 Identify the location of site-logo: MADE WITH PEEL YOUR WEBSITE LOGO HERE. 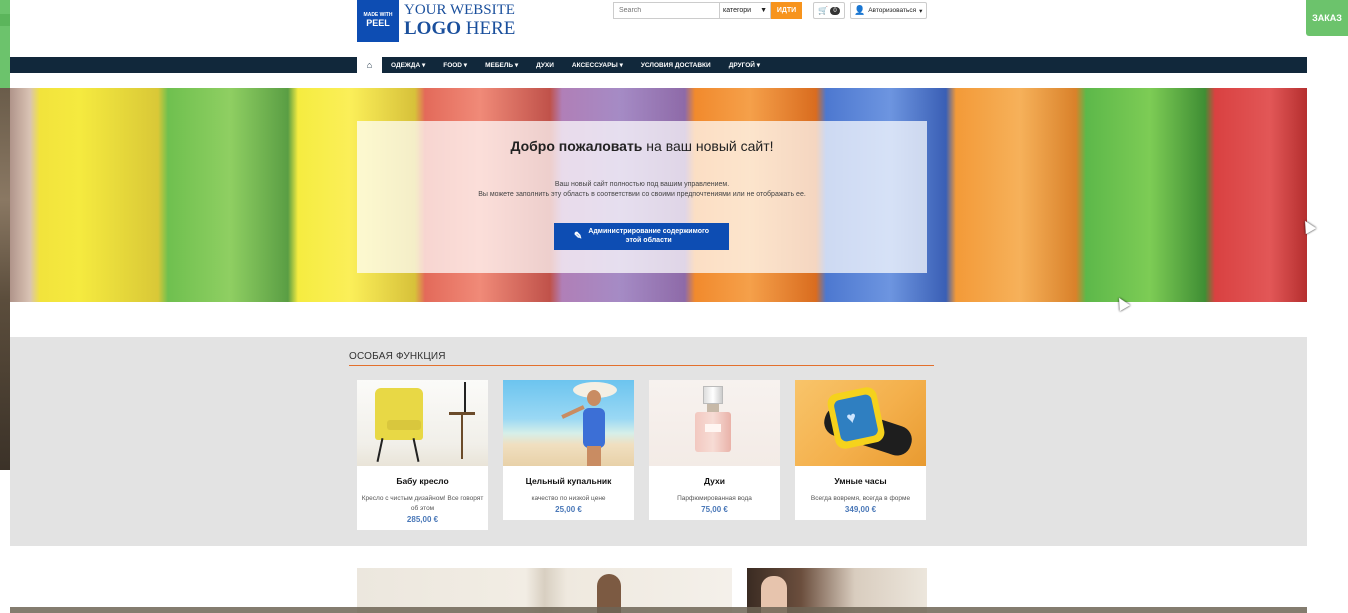
(436, 21).